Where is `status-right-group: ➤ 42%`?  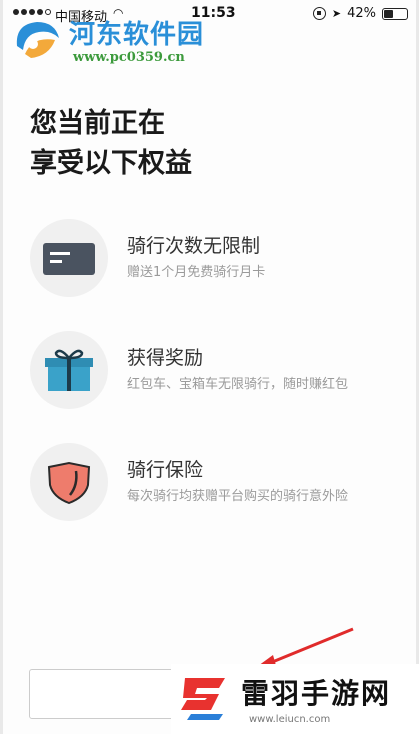 status-right-group: ➤ 42% is located at coordinates (360, 13).